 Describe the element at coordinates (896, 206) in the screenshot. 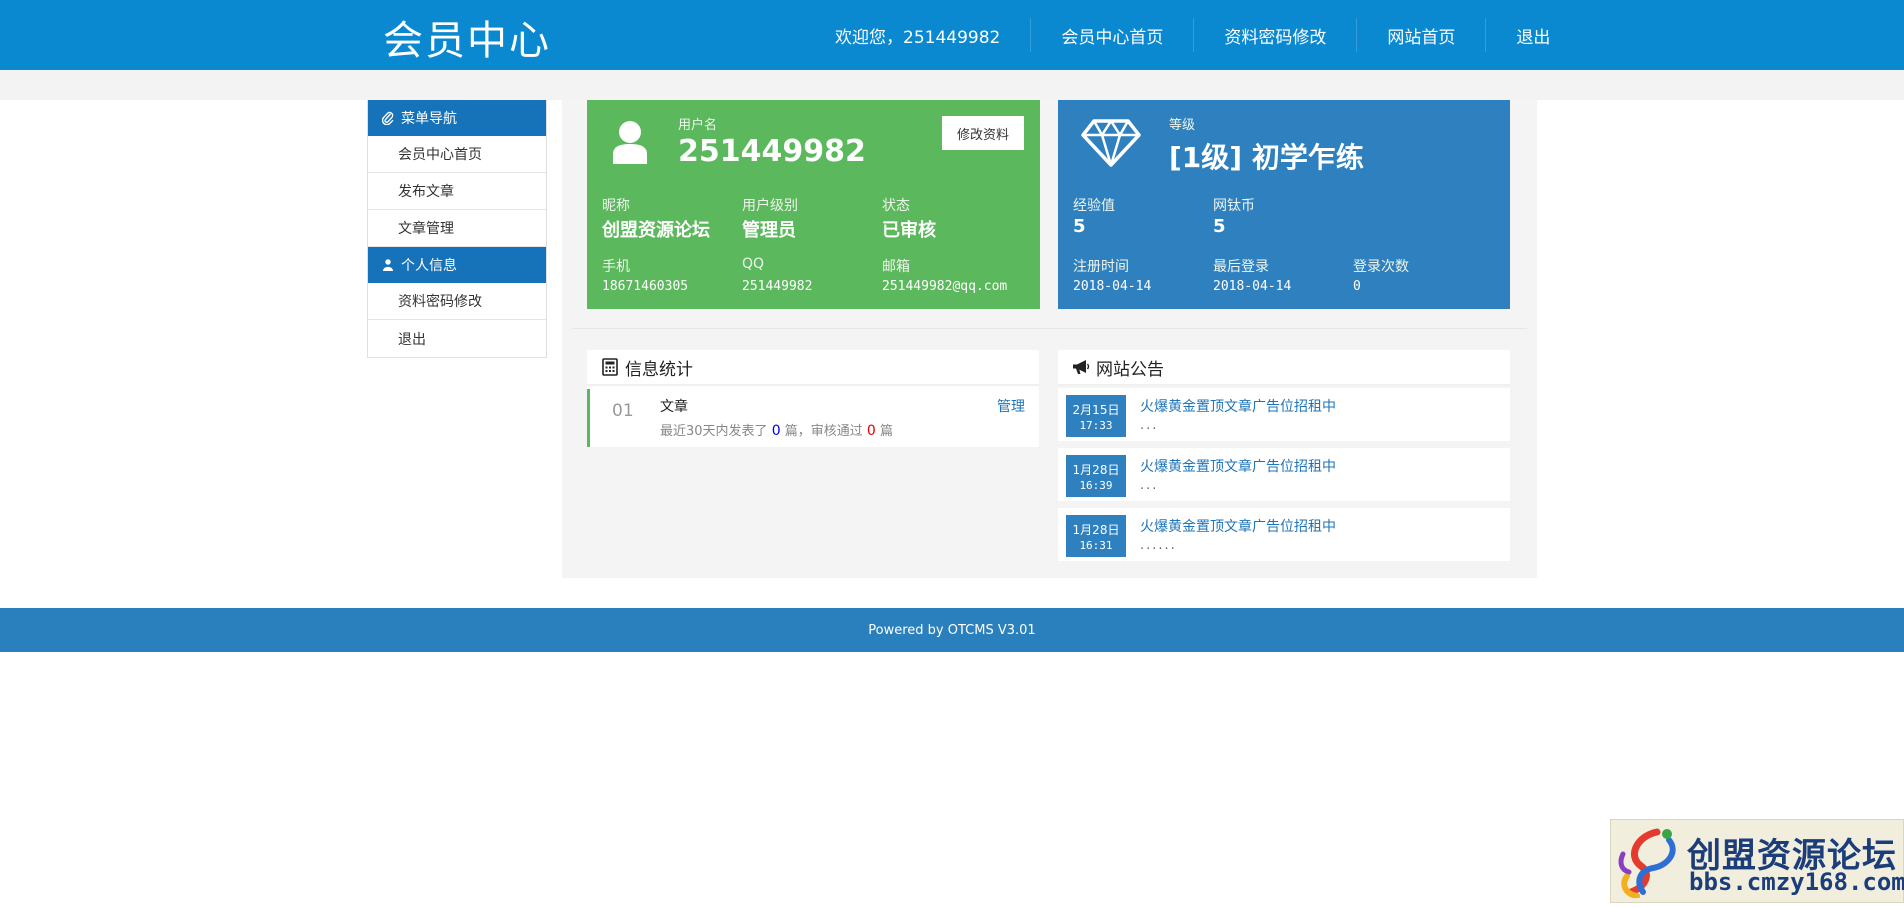

I see `status-label: 状态` at that location.